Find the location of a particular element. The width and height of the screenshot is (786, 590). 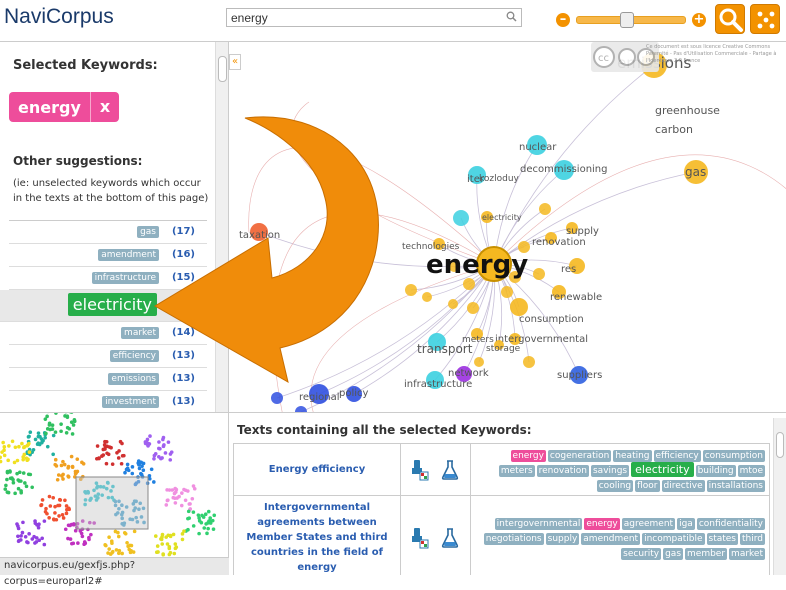

graph-node-label: taxation is located at coordinates (259, 235).